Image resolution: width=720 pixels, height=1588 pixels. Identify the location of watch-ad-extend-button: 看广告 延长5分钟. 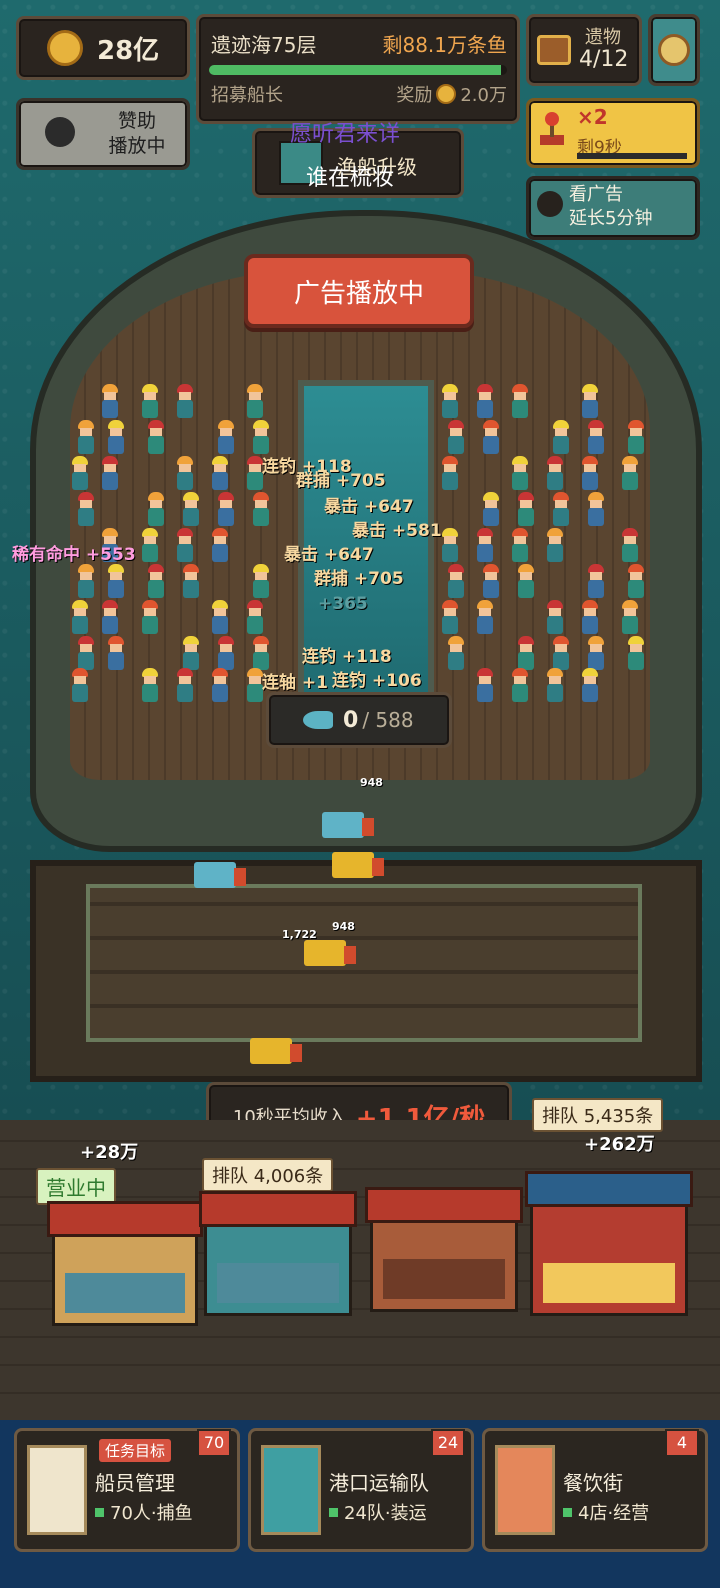
(613, 208).